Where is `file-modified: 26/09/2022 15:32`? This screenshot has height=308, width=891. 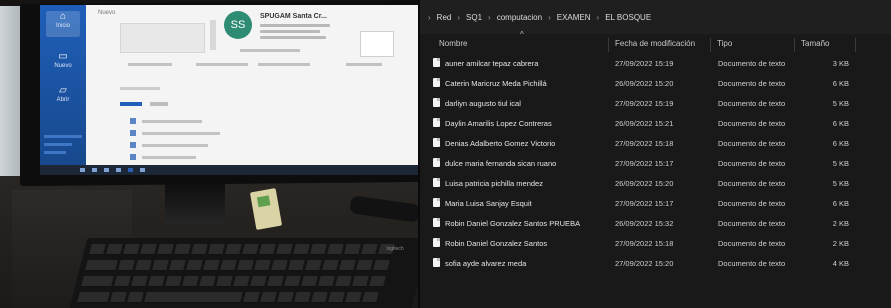 file-modified: 26/09/2022 15:32 is located at coordinates (644, 223).